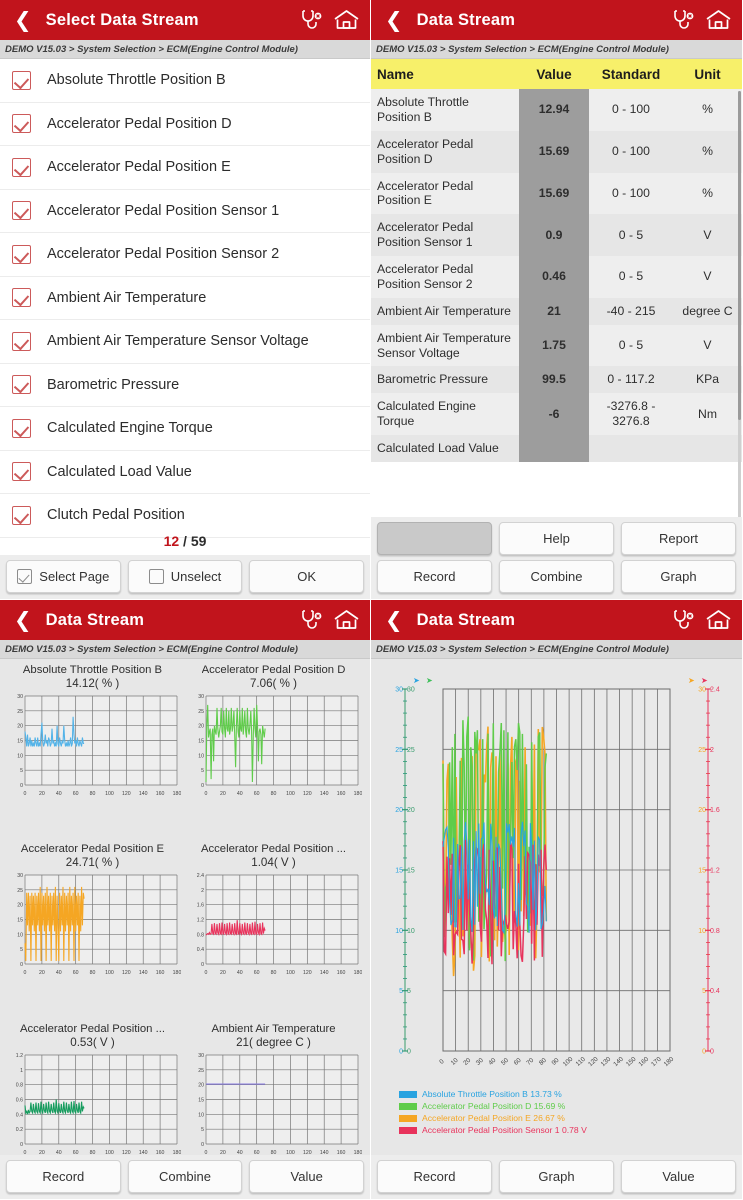 This screenshot has height=1200, width=743. I want to click on list-item: Barometric Pressure, so click(185, 385).